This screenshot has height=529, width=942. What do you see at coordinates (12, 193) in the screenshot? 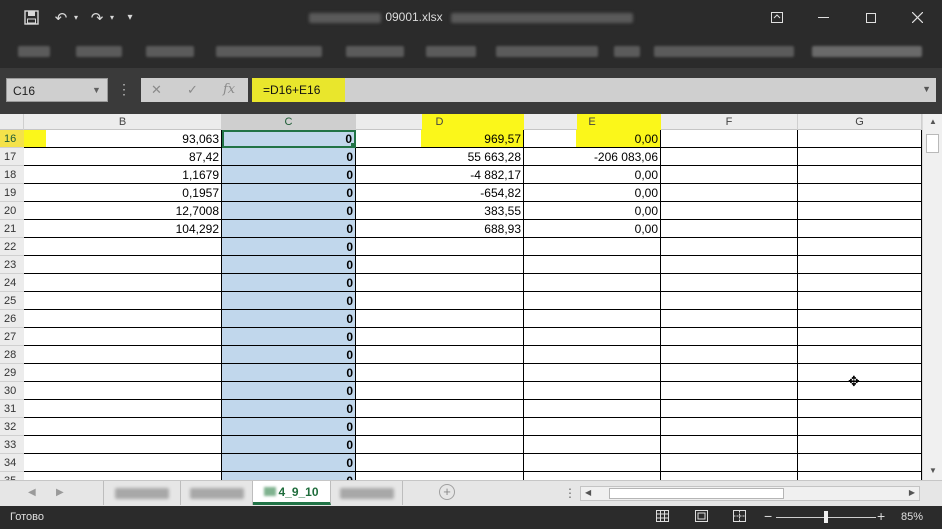
I see `row-header: 19` at bounding box center [12, 193].